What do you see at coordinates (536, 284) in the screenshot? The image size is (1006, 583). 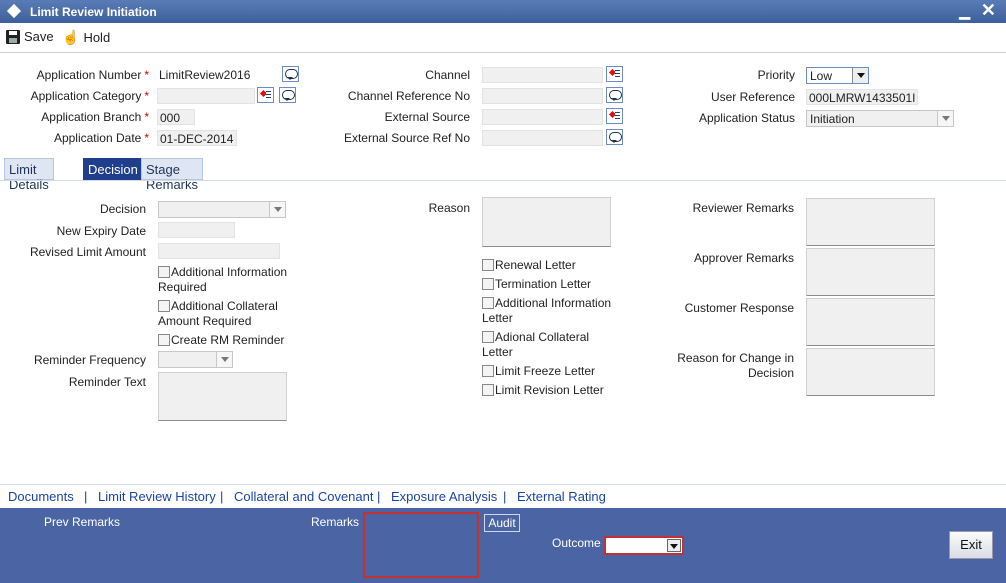 I see `termination-letter-checkbox: Termination Letter` at bounding box center [536, 284].